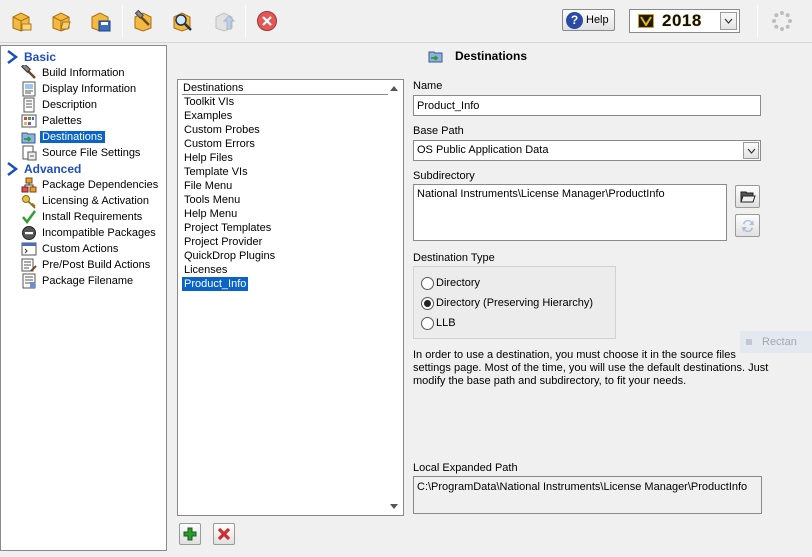  I want to click on help-button-label: Help, so click(597, 20).